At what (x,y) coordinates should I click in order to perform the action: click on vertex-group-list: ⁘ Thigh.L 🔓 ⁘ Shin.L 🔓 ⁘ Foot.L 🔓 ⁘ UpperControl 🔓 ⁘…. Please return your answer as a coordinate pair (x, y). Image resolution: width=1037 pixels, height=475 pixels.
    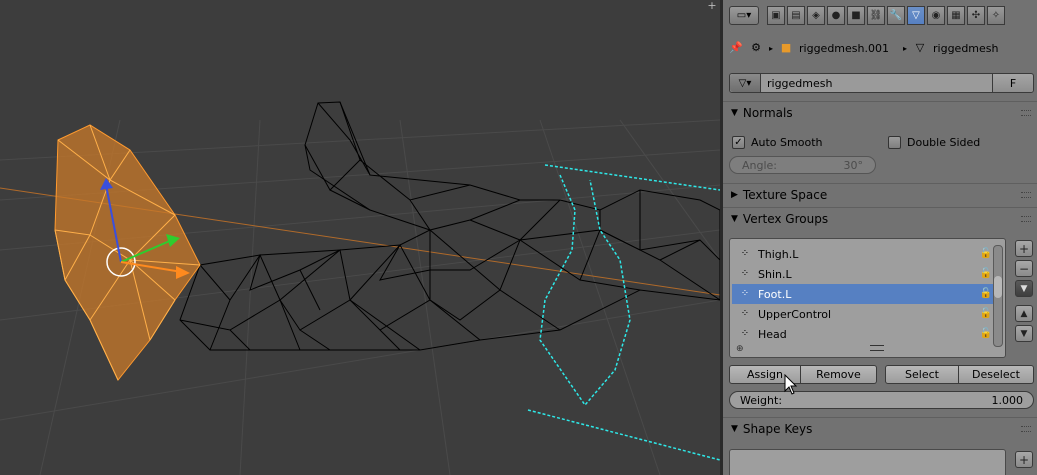
    Looking at the image, I should click on (867, 298).